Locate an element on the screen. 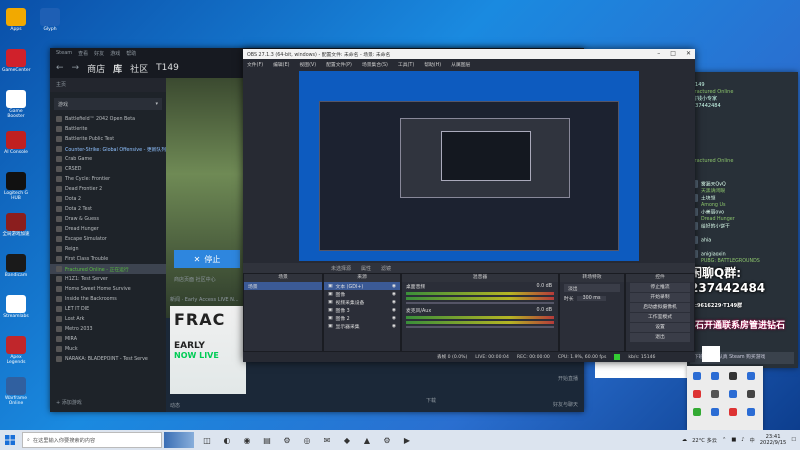 This screenshot has width=800, height=450. nav-store: 商店 is located at coordinates (96, 68).